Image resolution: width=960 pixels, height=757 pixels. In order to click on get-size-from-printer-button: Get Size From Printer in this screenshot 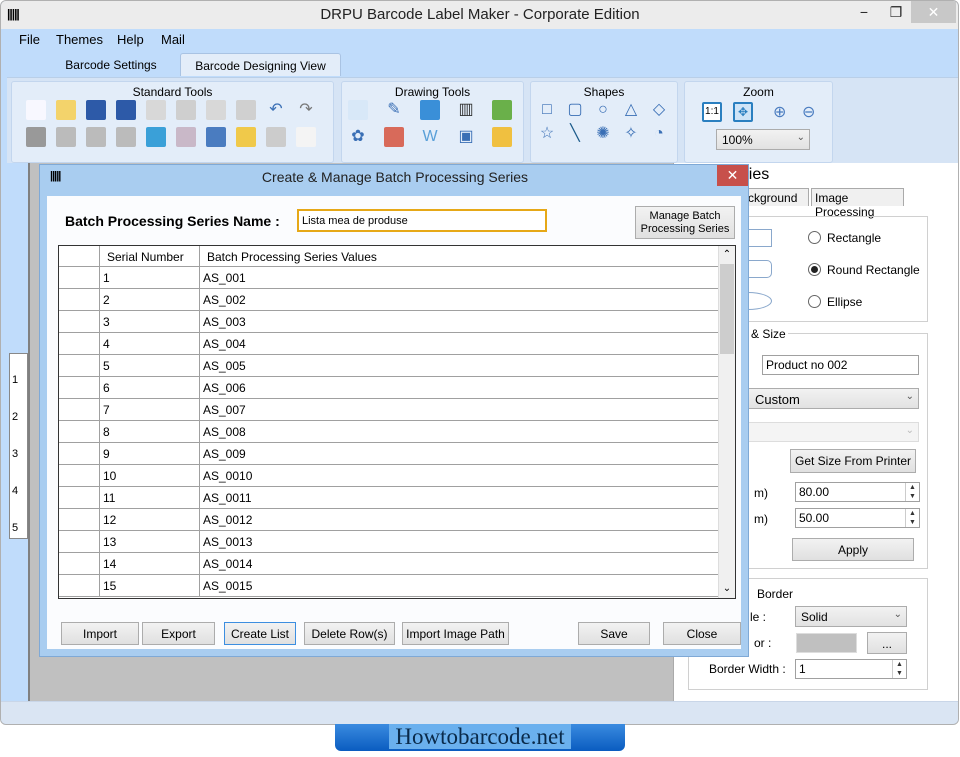, I will do `click(853, 461)`.